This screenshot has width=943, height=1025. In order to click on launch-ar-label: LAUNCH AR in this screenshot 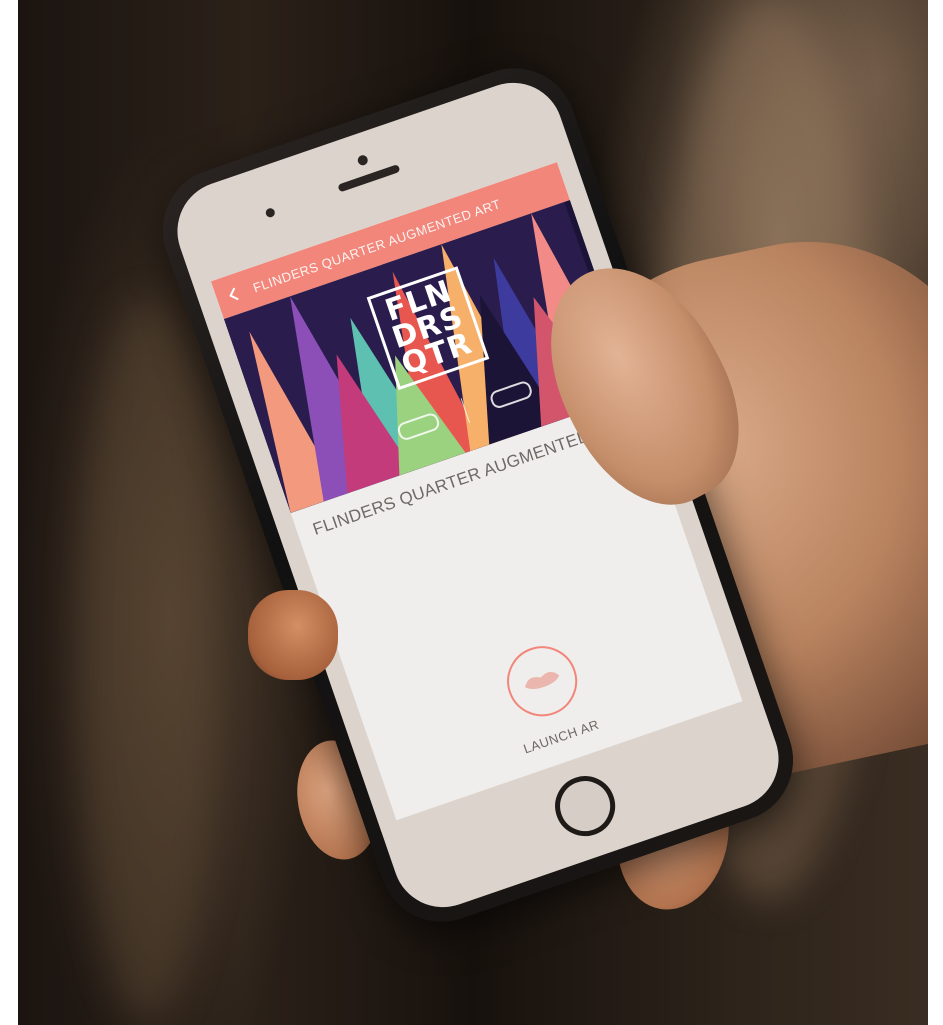, I will do `click(561, 737)`.